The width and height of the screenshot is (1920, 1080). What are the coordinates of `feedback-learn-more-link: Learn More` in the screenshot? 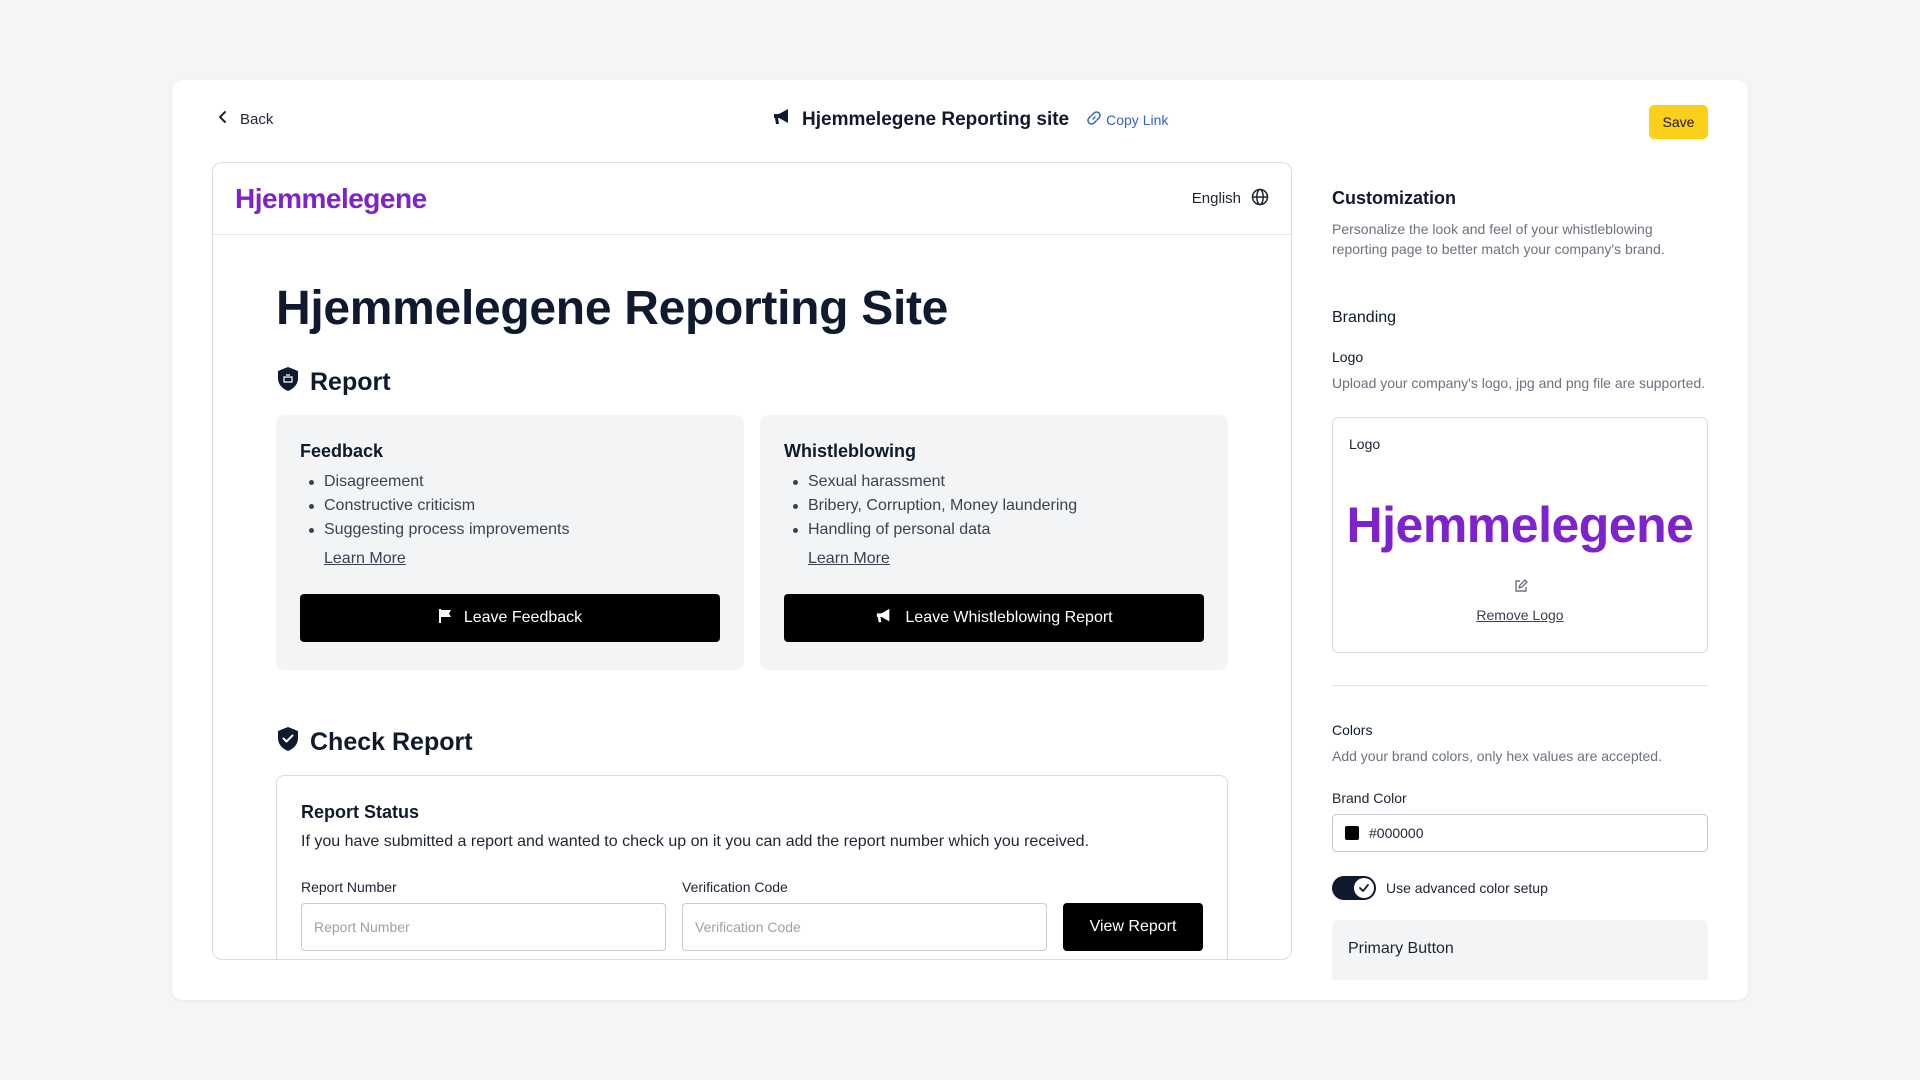 It's located at (522, 559).